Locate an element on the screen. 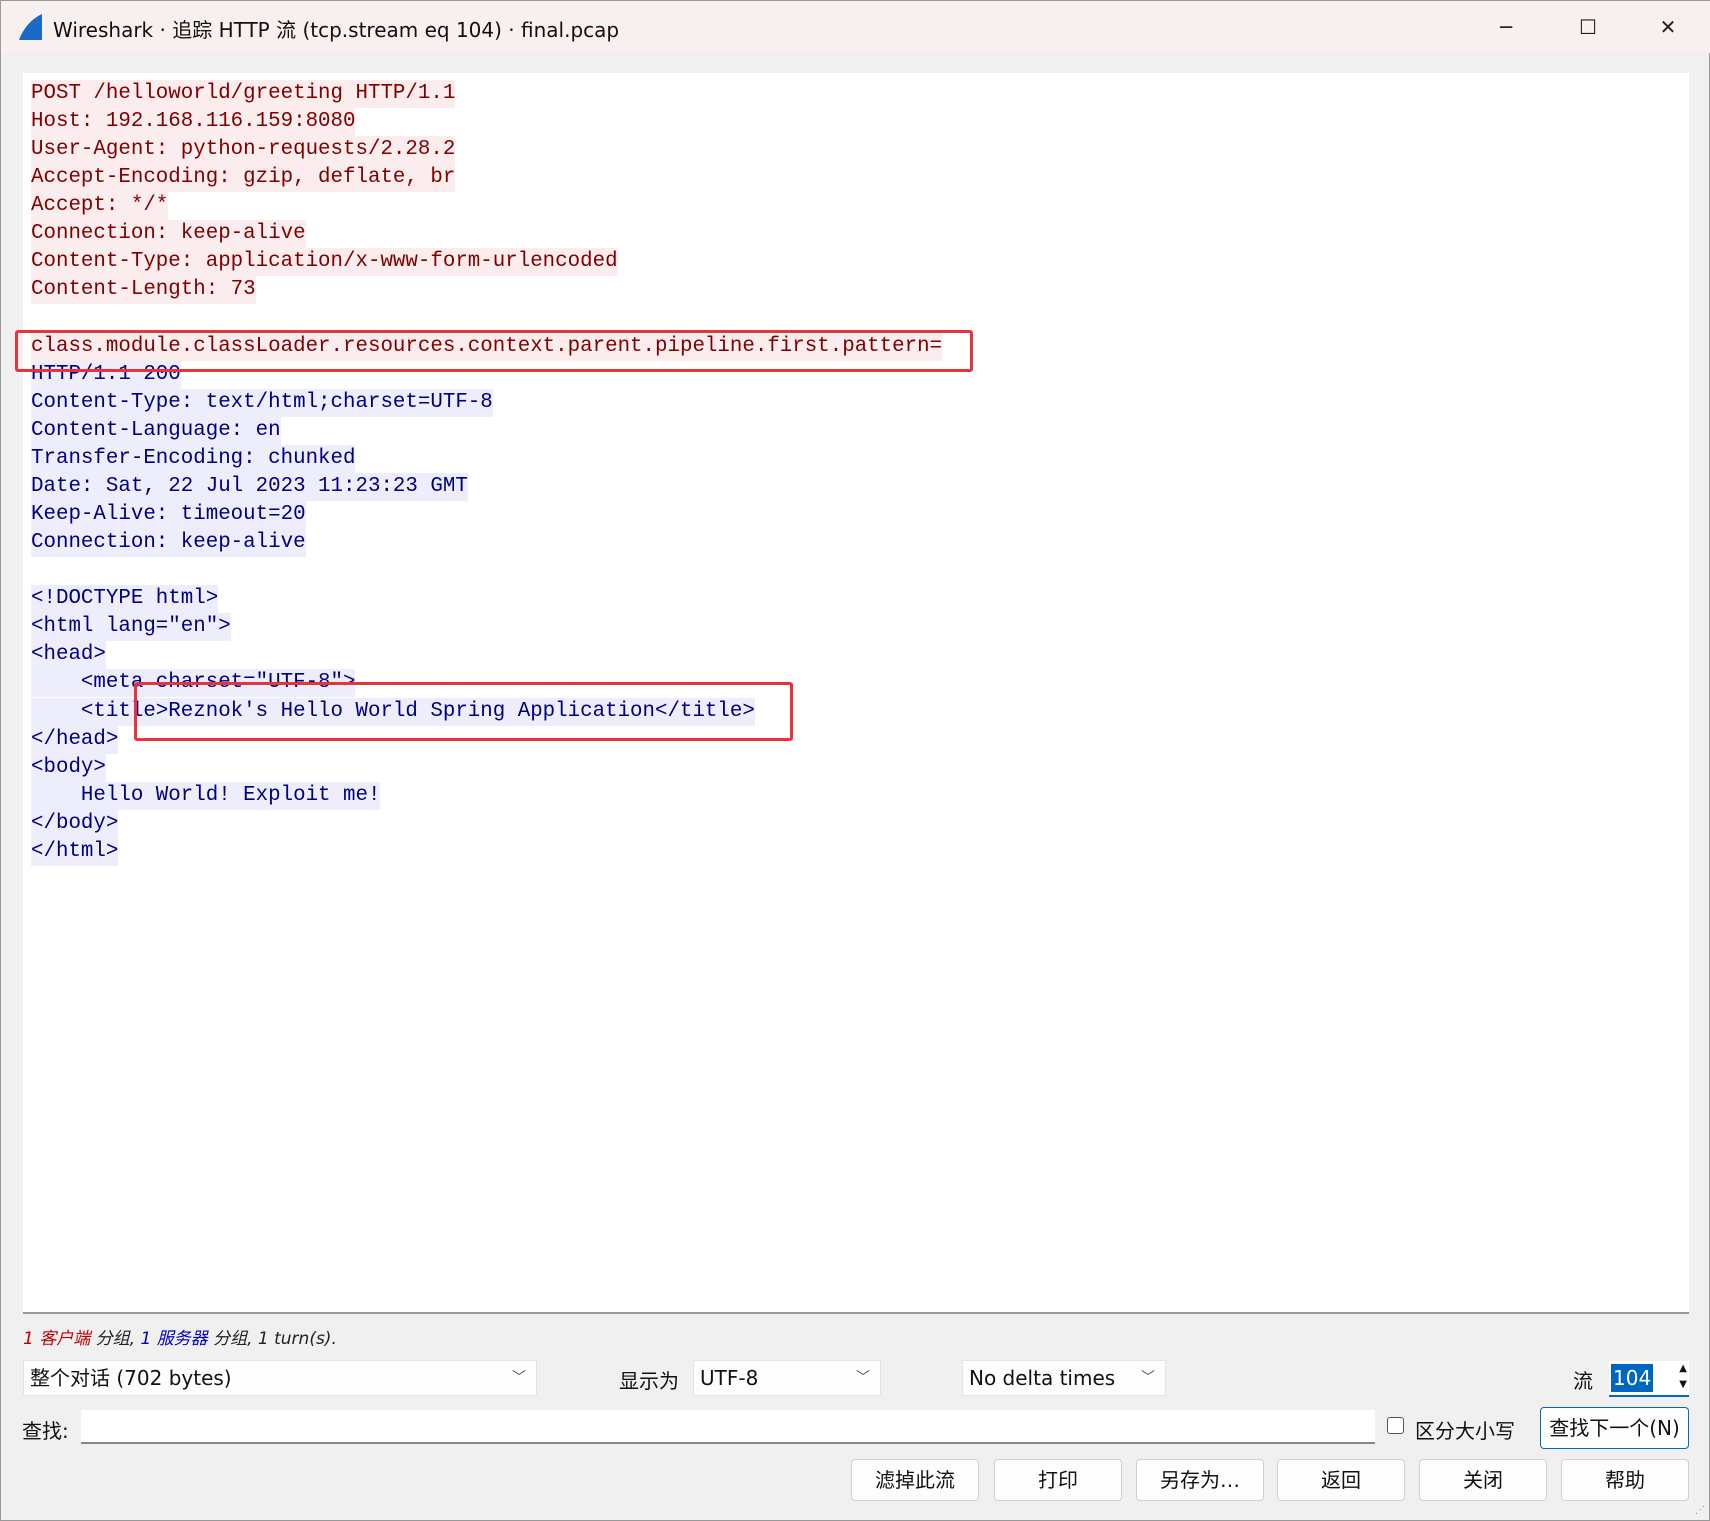 The width and height of the screenshot is (1710, 1521). client-line: Connection: keep-alive is located at coordinates (168, 234).